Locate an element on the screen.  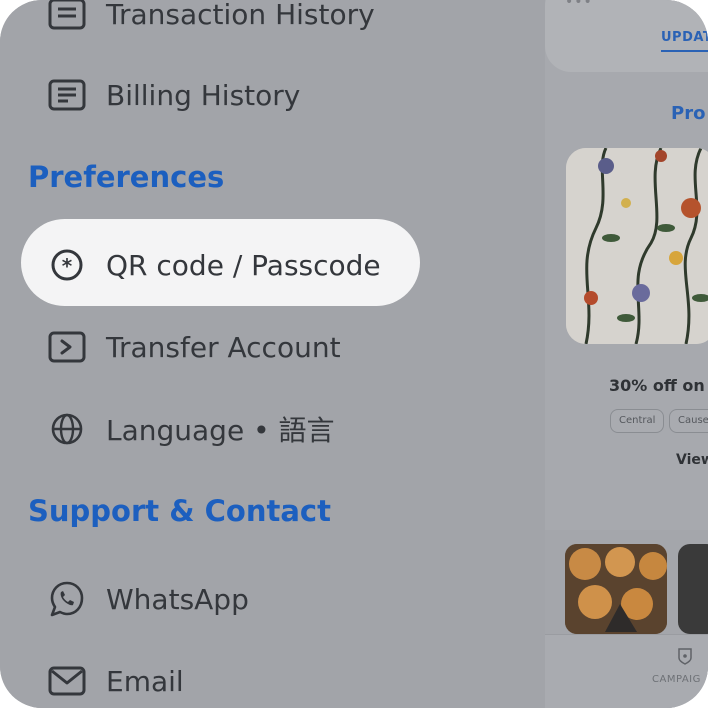
tab-underline is located at coordinates (684, 51).